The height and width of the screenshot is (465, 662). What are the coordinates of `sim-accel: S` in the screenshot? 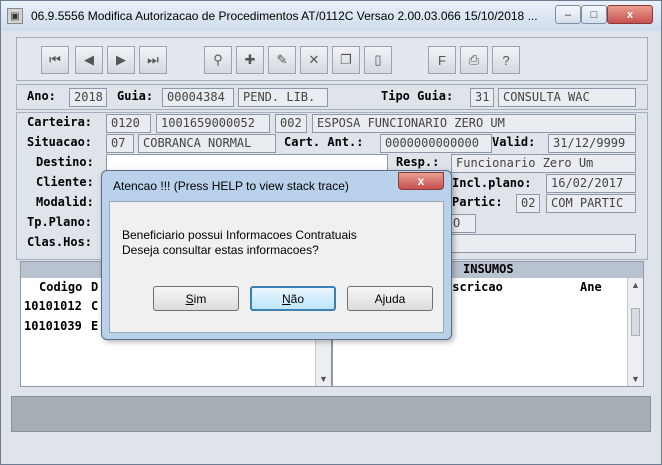 It's located at (189, 298).